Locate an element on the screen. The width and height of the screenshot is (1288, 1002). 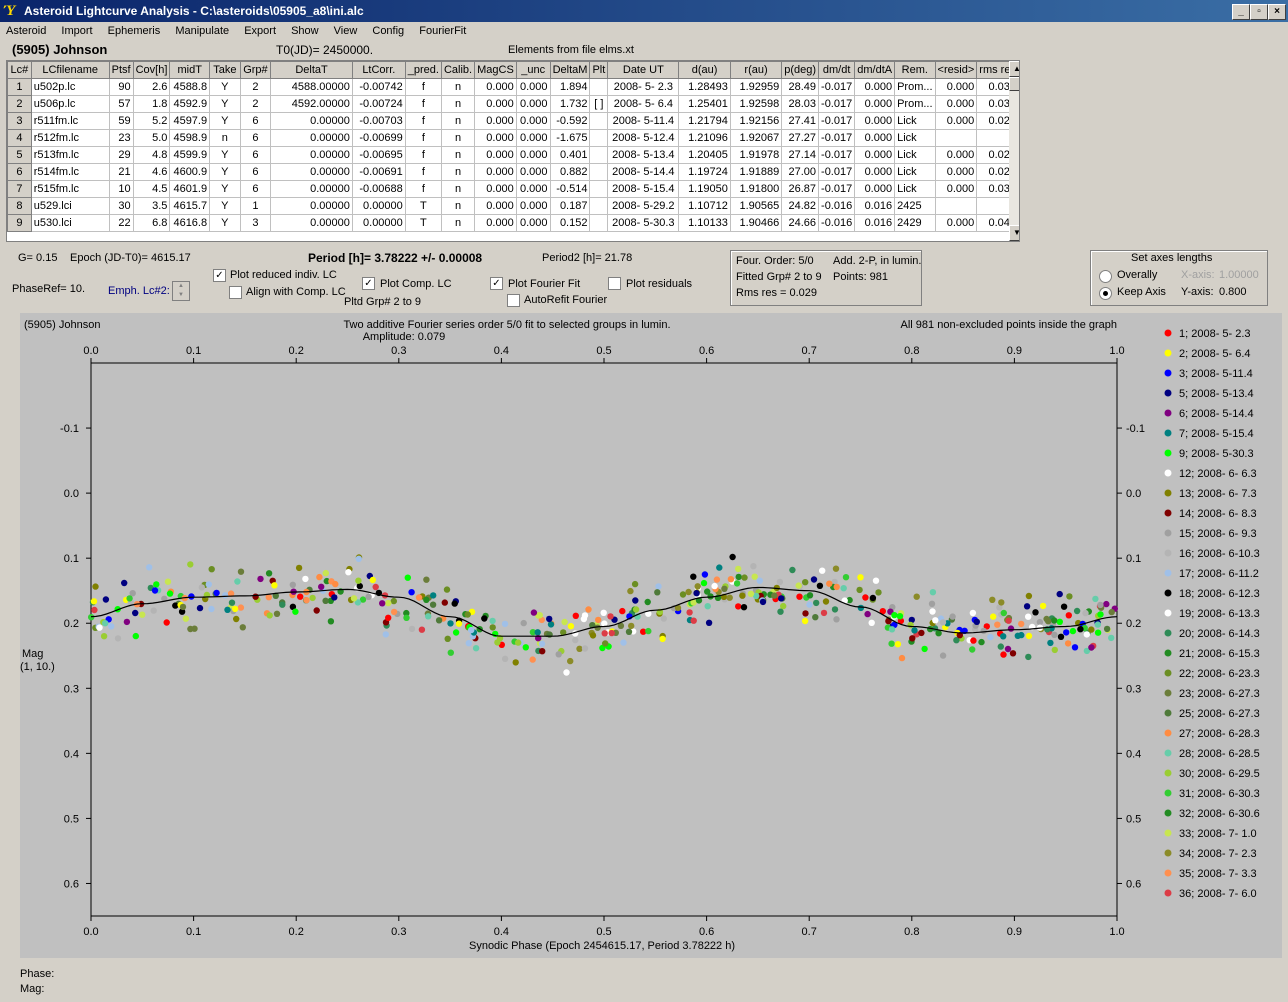
plot-reduced-checkbox: ✓ is located at coordinates (219, 275).